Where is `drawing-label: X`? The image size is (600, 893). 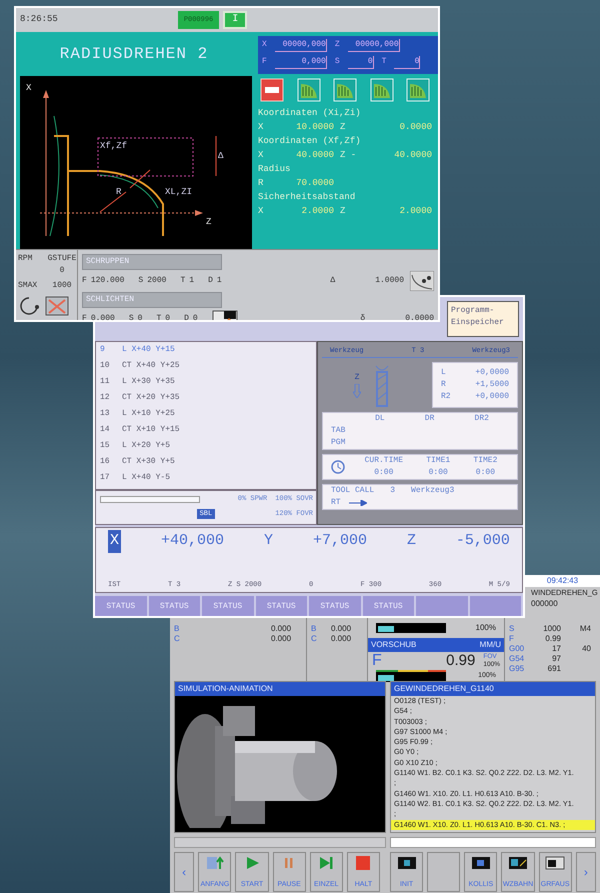 drawing-label: X is located at coordinates (29, 88).